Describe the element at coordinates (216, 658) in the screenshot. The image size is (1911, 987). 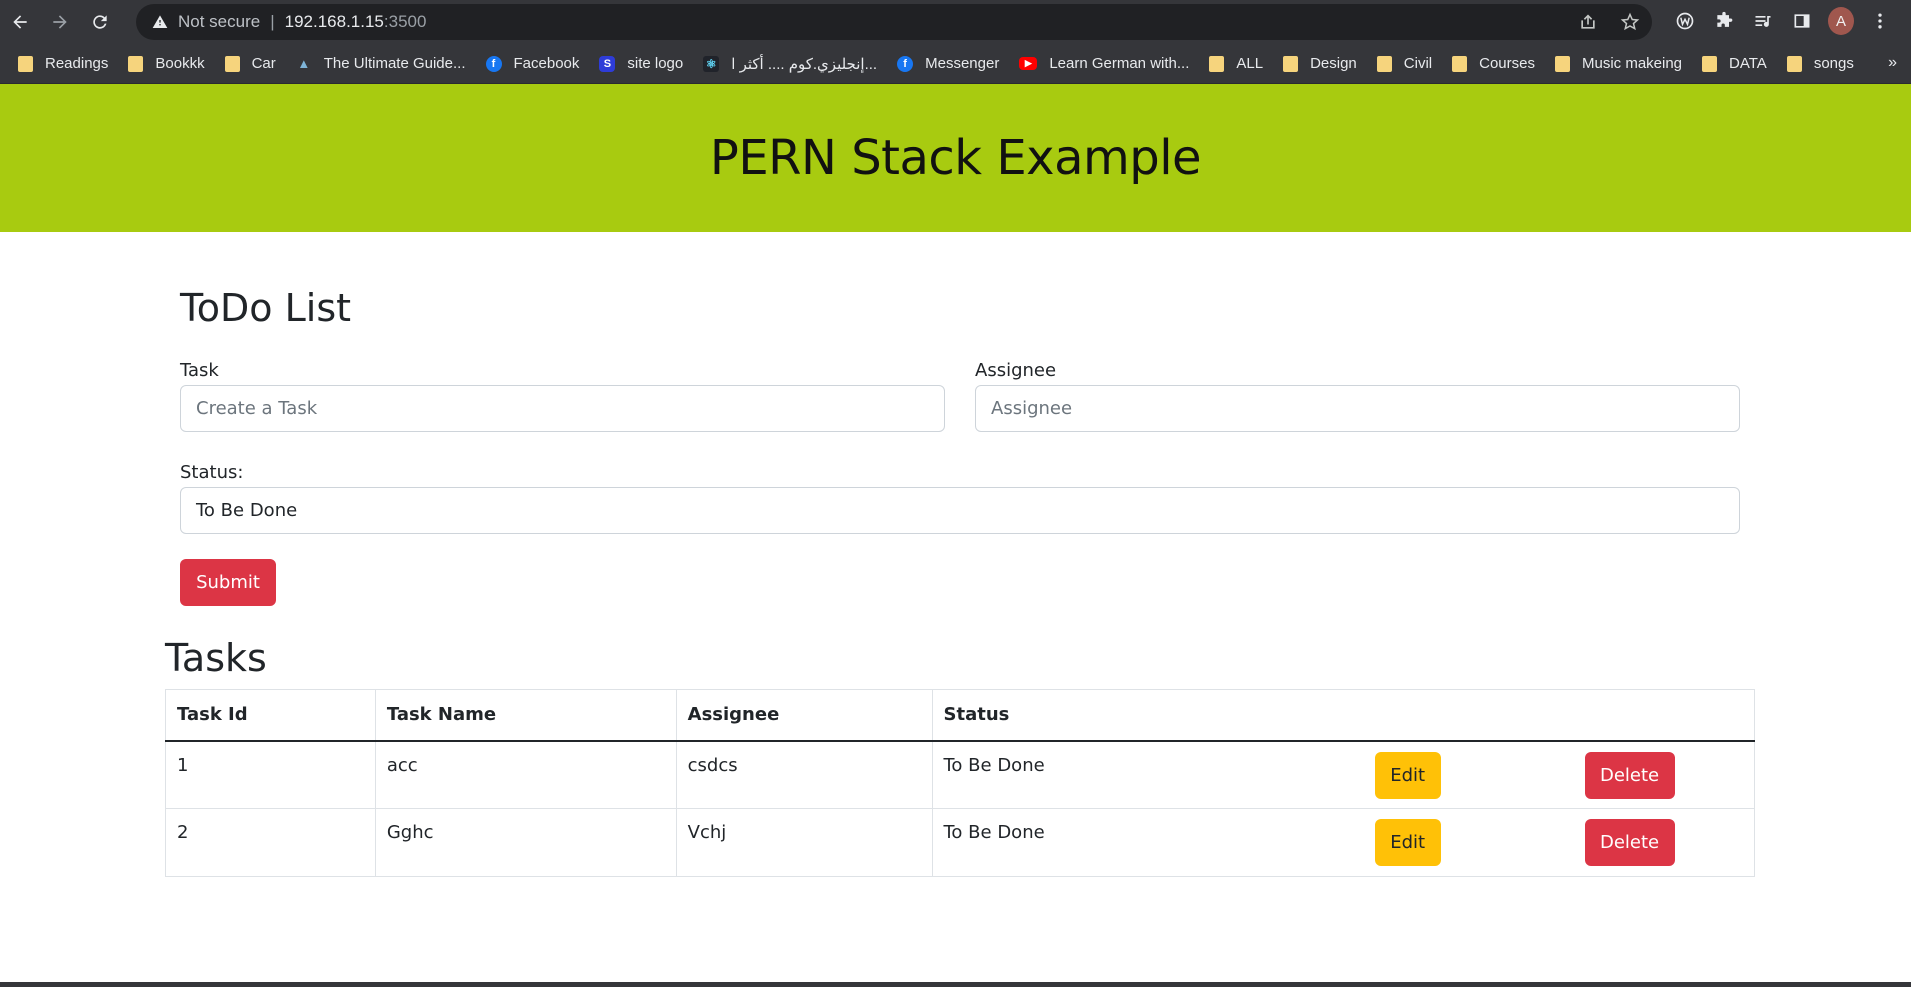
I see `tasks-title: Tasks` at that location.